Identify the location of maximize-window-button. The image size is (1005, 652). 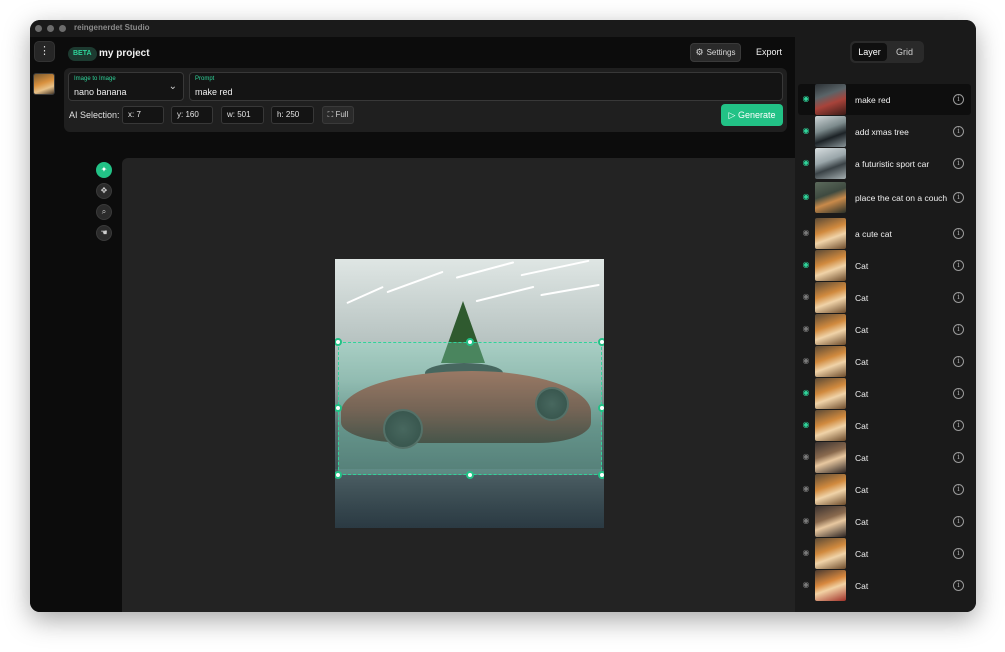
(62, 28).